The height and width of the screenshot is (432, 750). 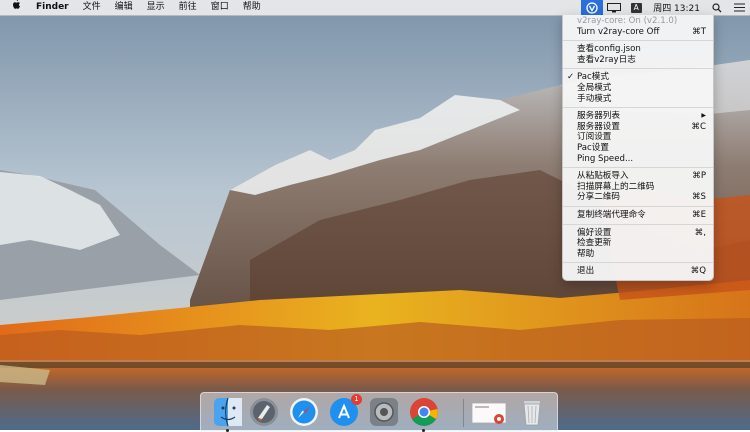 I want to click on notification-badge: 1, so click(x=356, y=399).